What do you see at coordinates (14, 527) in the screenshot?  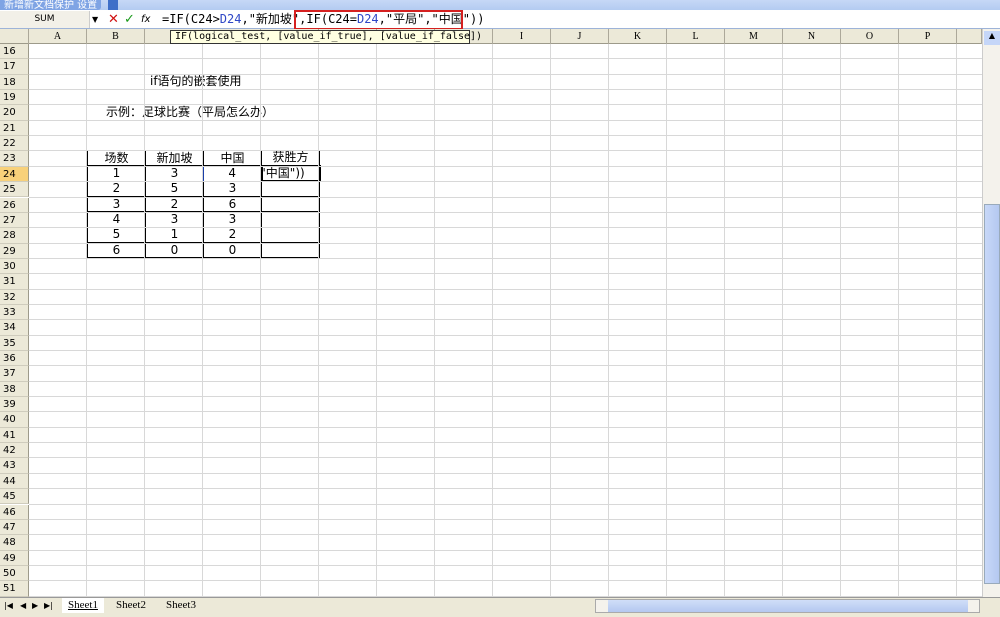 I see `row-header-47: 47` at bounding box center [14, 527].